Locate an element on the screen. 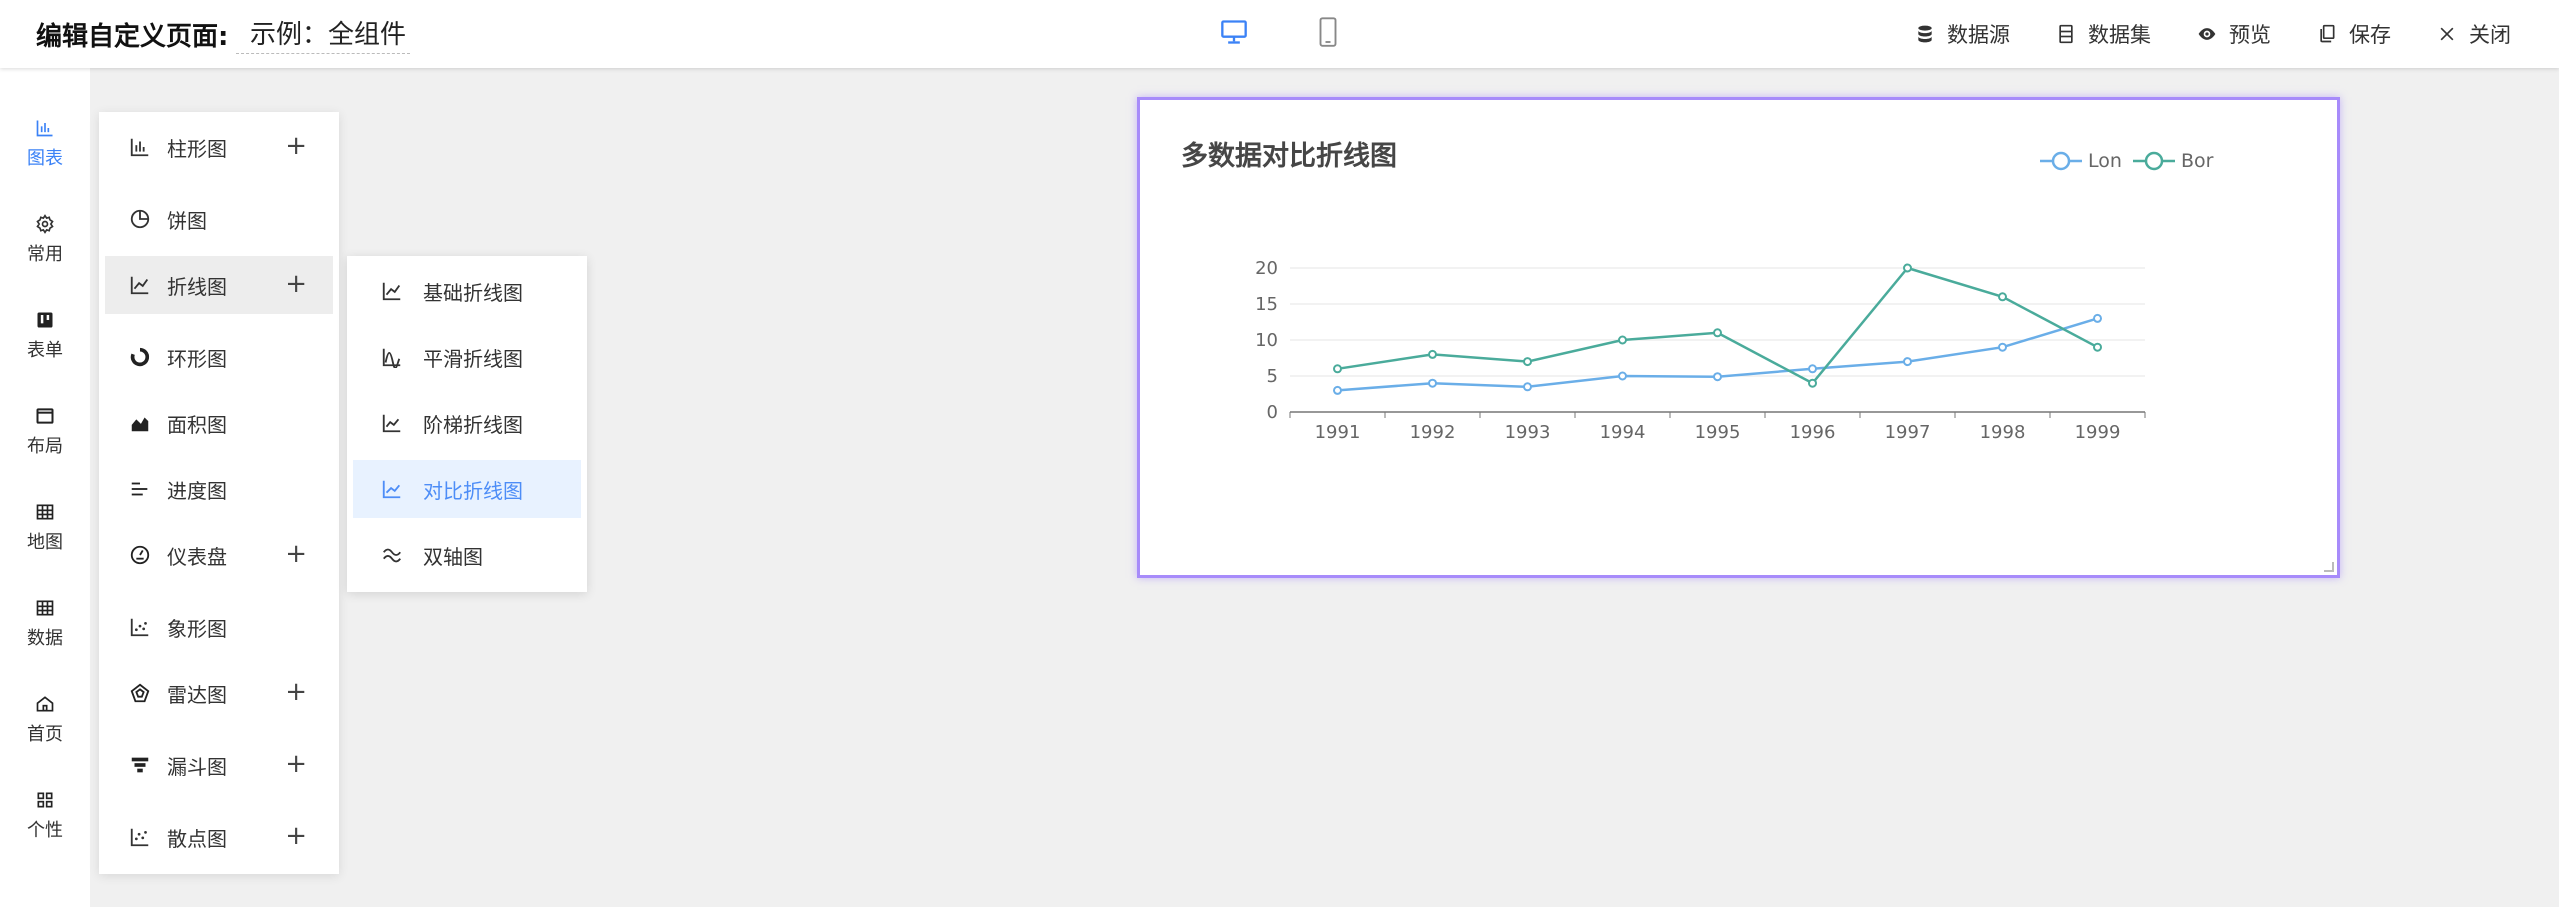 This screenshot has height=907, width=2559. y-tick-label: 0 is located at coordinates (1272, 412).